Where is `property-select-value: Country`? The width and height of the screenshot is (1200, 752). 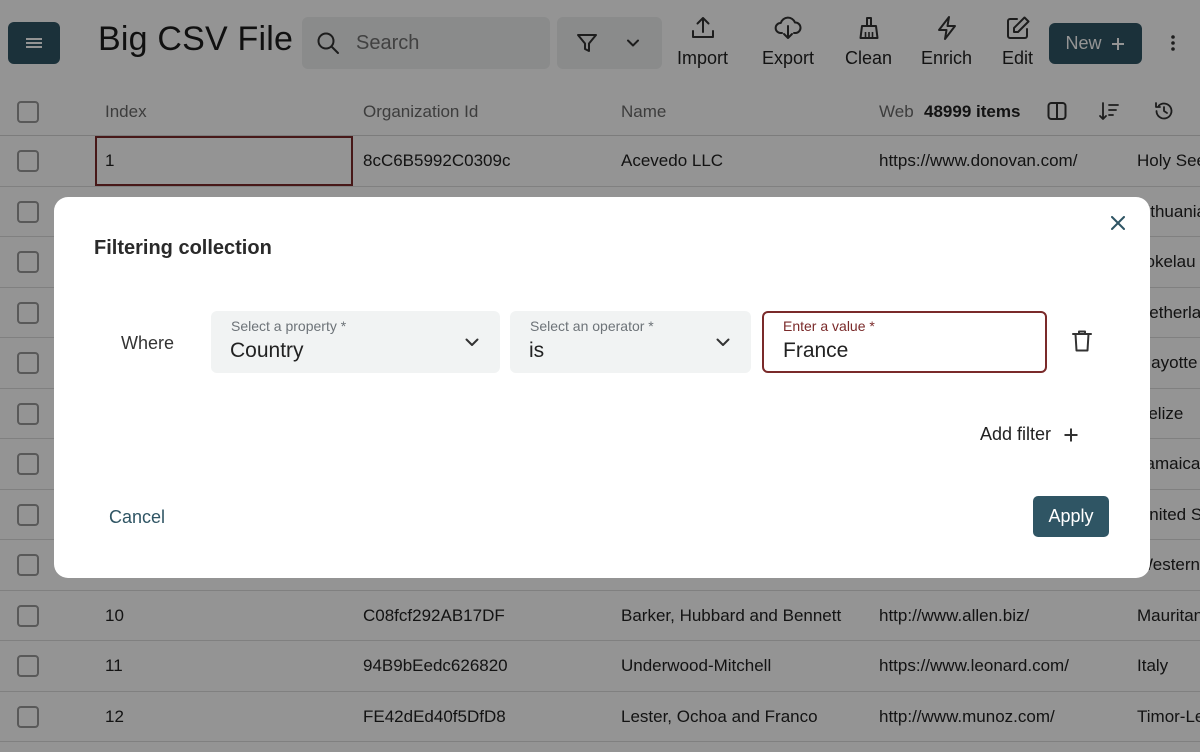 property-select-value: Country is located at coordinates (267, 350).